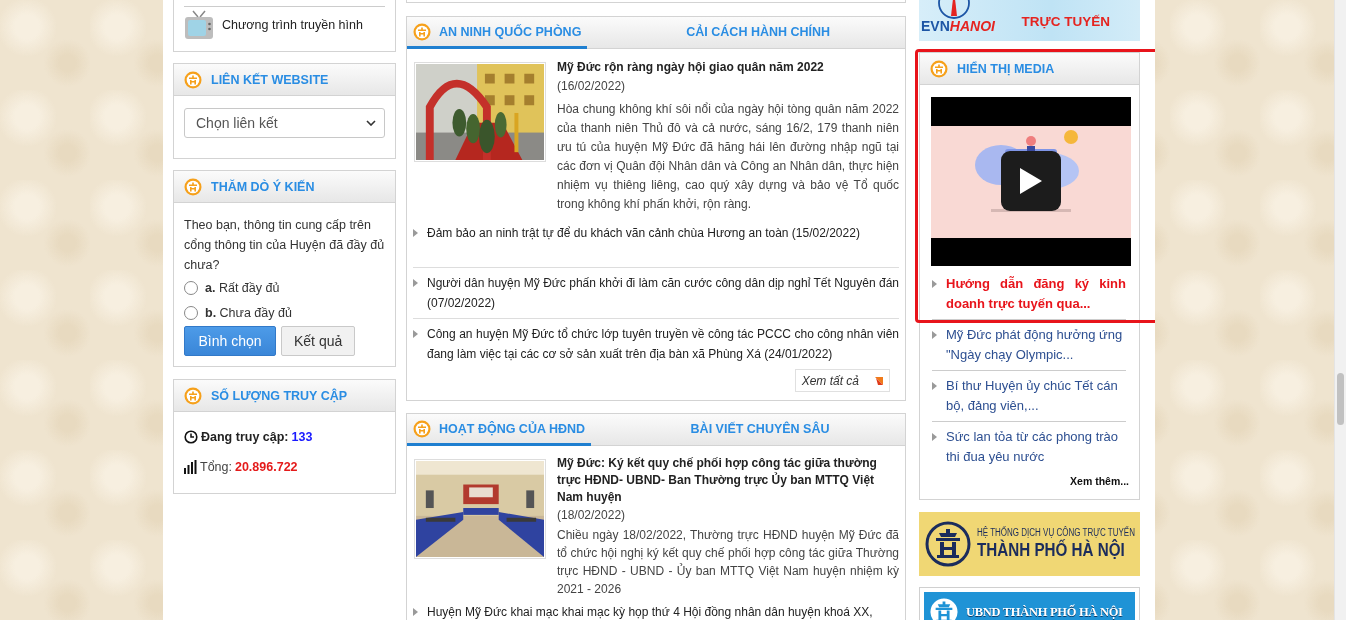  I want to click on article-title: Mỹ Đức rộn ràng ngày hội giao quân năm 2022, so click(728, 67).